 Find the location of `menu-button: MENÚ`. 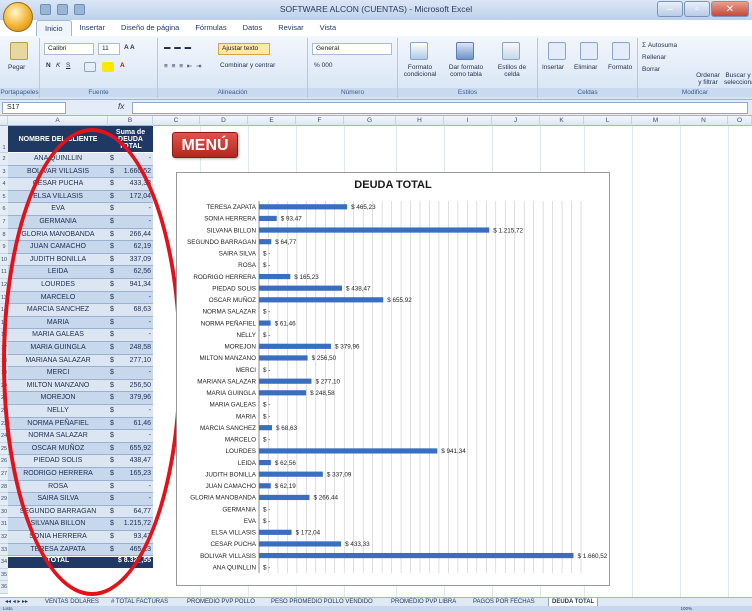

menu-button: MENÚ is located at coordinates (205, 145).